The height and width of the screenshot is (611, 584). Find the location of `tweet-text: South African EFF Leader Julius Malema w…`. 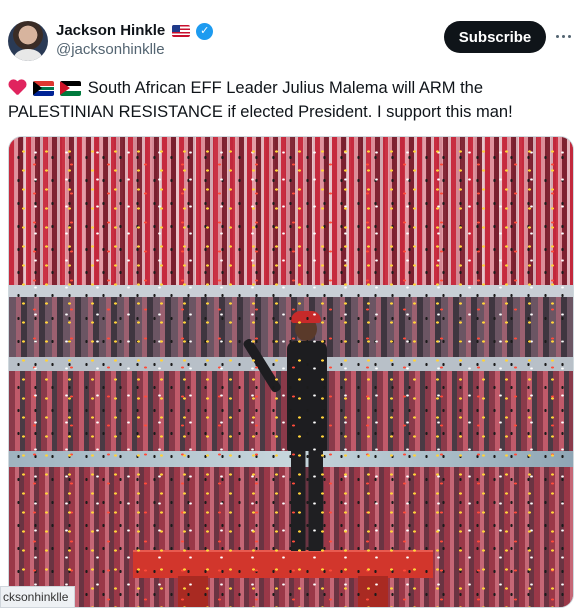

tweet-text: South African EFF Leader Julius Malema w… is located at coordinates (288, 100).